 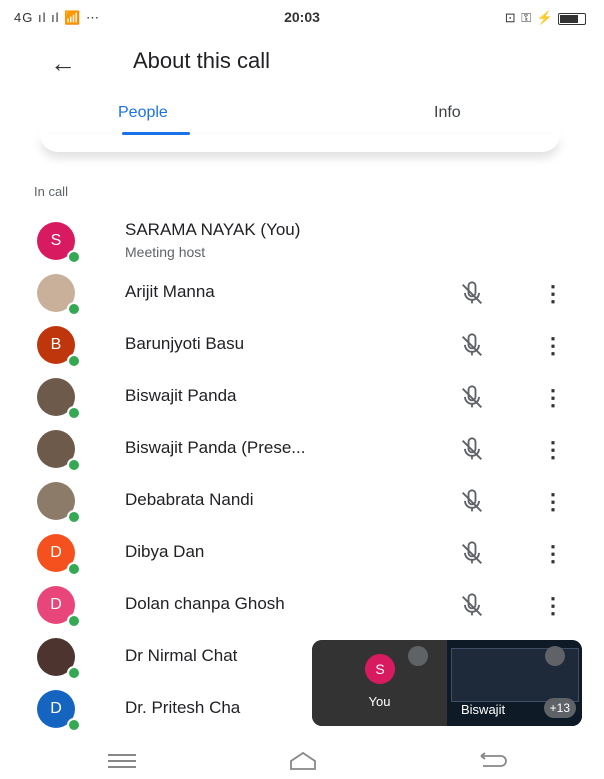 What do you see at coordinates (302, 608) in the screenshot?
I see `participant-row: D Dolan chanpa Ghosh ⋮` at bounding box center [302, 608].